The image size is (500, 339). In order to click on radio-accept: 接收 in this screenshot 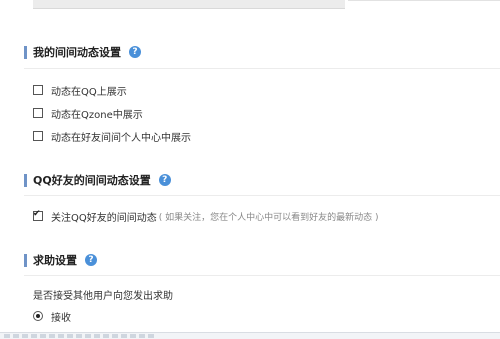, I will do `click(52, 316)`.